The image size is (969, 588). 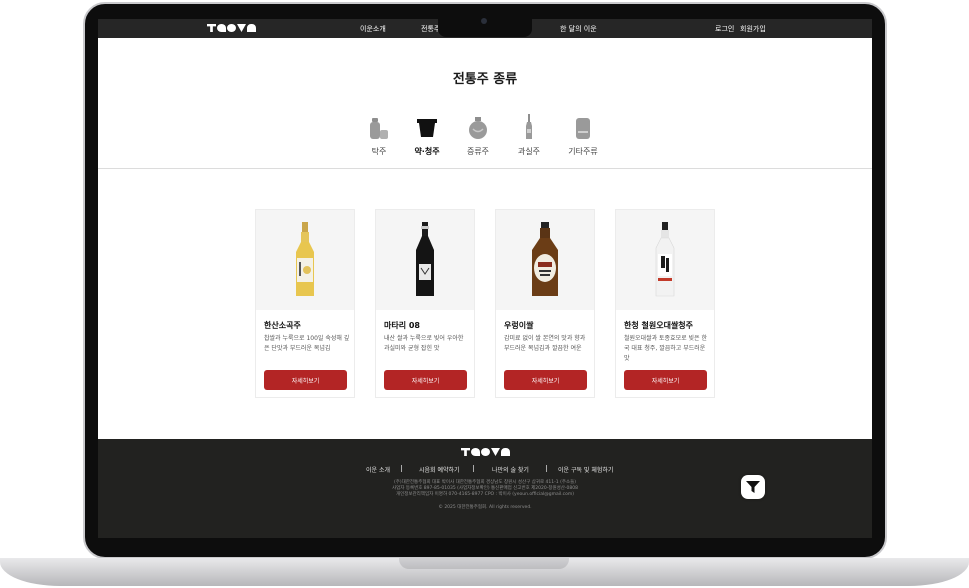 What do you see at coordinates (378, 469) in the screenshot?
I see `footer-nav-about: 이운 소개` at bounding box center [378, 469].